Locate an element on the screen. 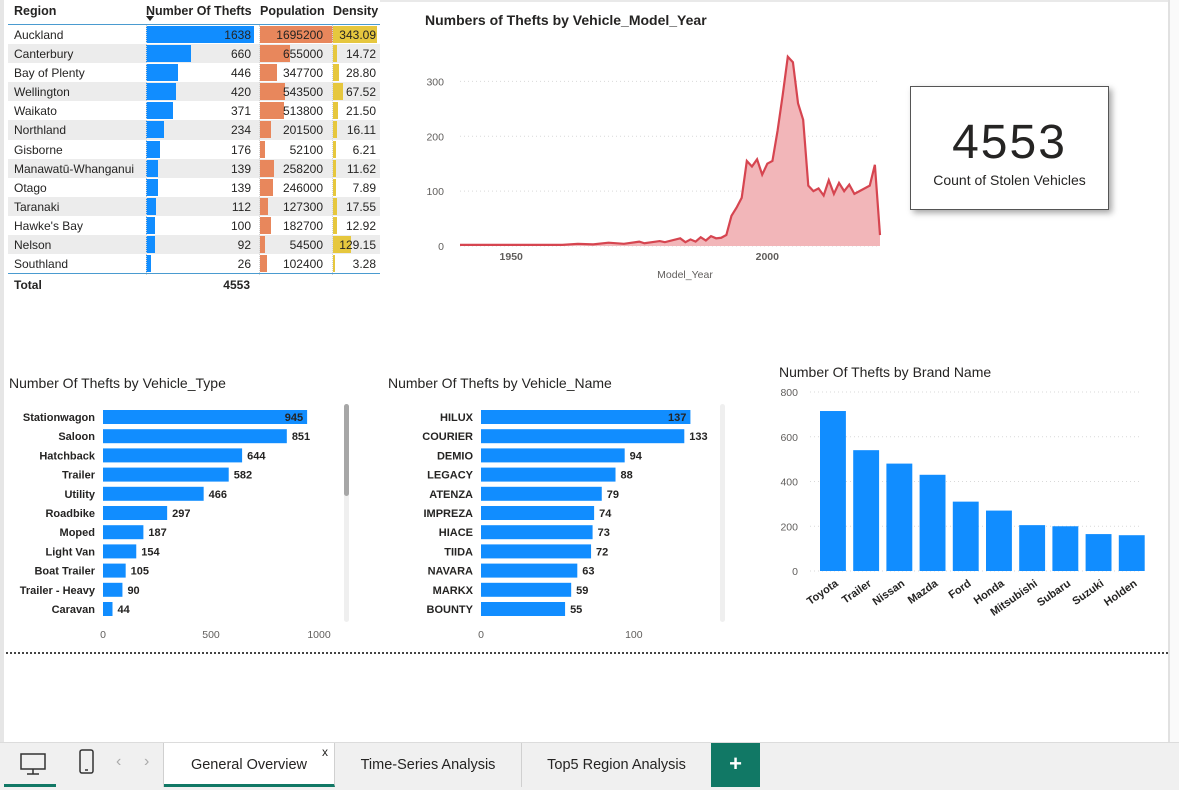  stolen-vehicles-card: 4553 Count of Stolen Vehicles is located at coordinates (1009, 148).